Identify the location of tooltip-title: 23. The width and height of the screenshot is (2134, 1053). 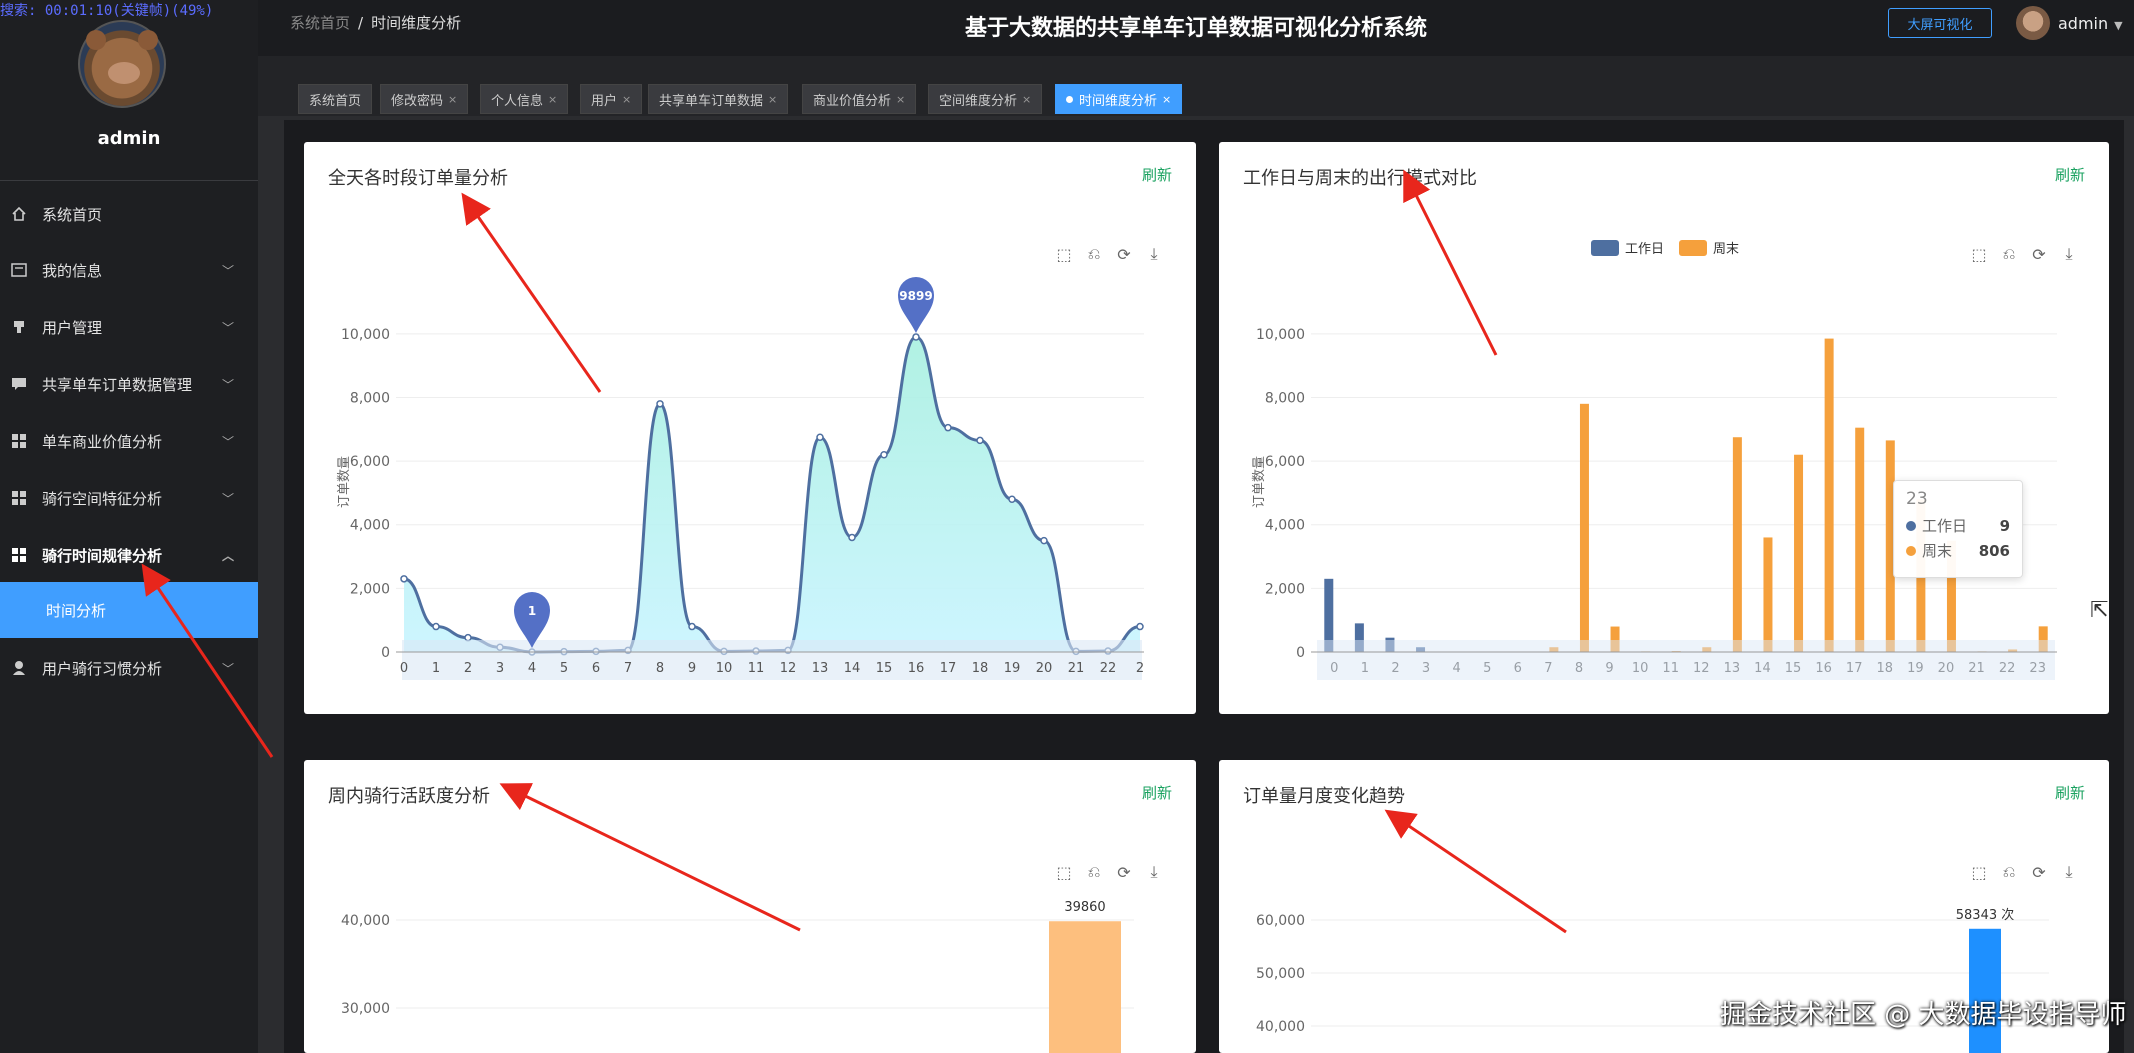
(1917, 499).